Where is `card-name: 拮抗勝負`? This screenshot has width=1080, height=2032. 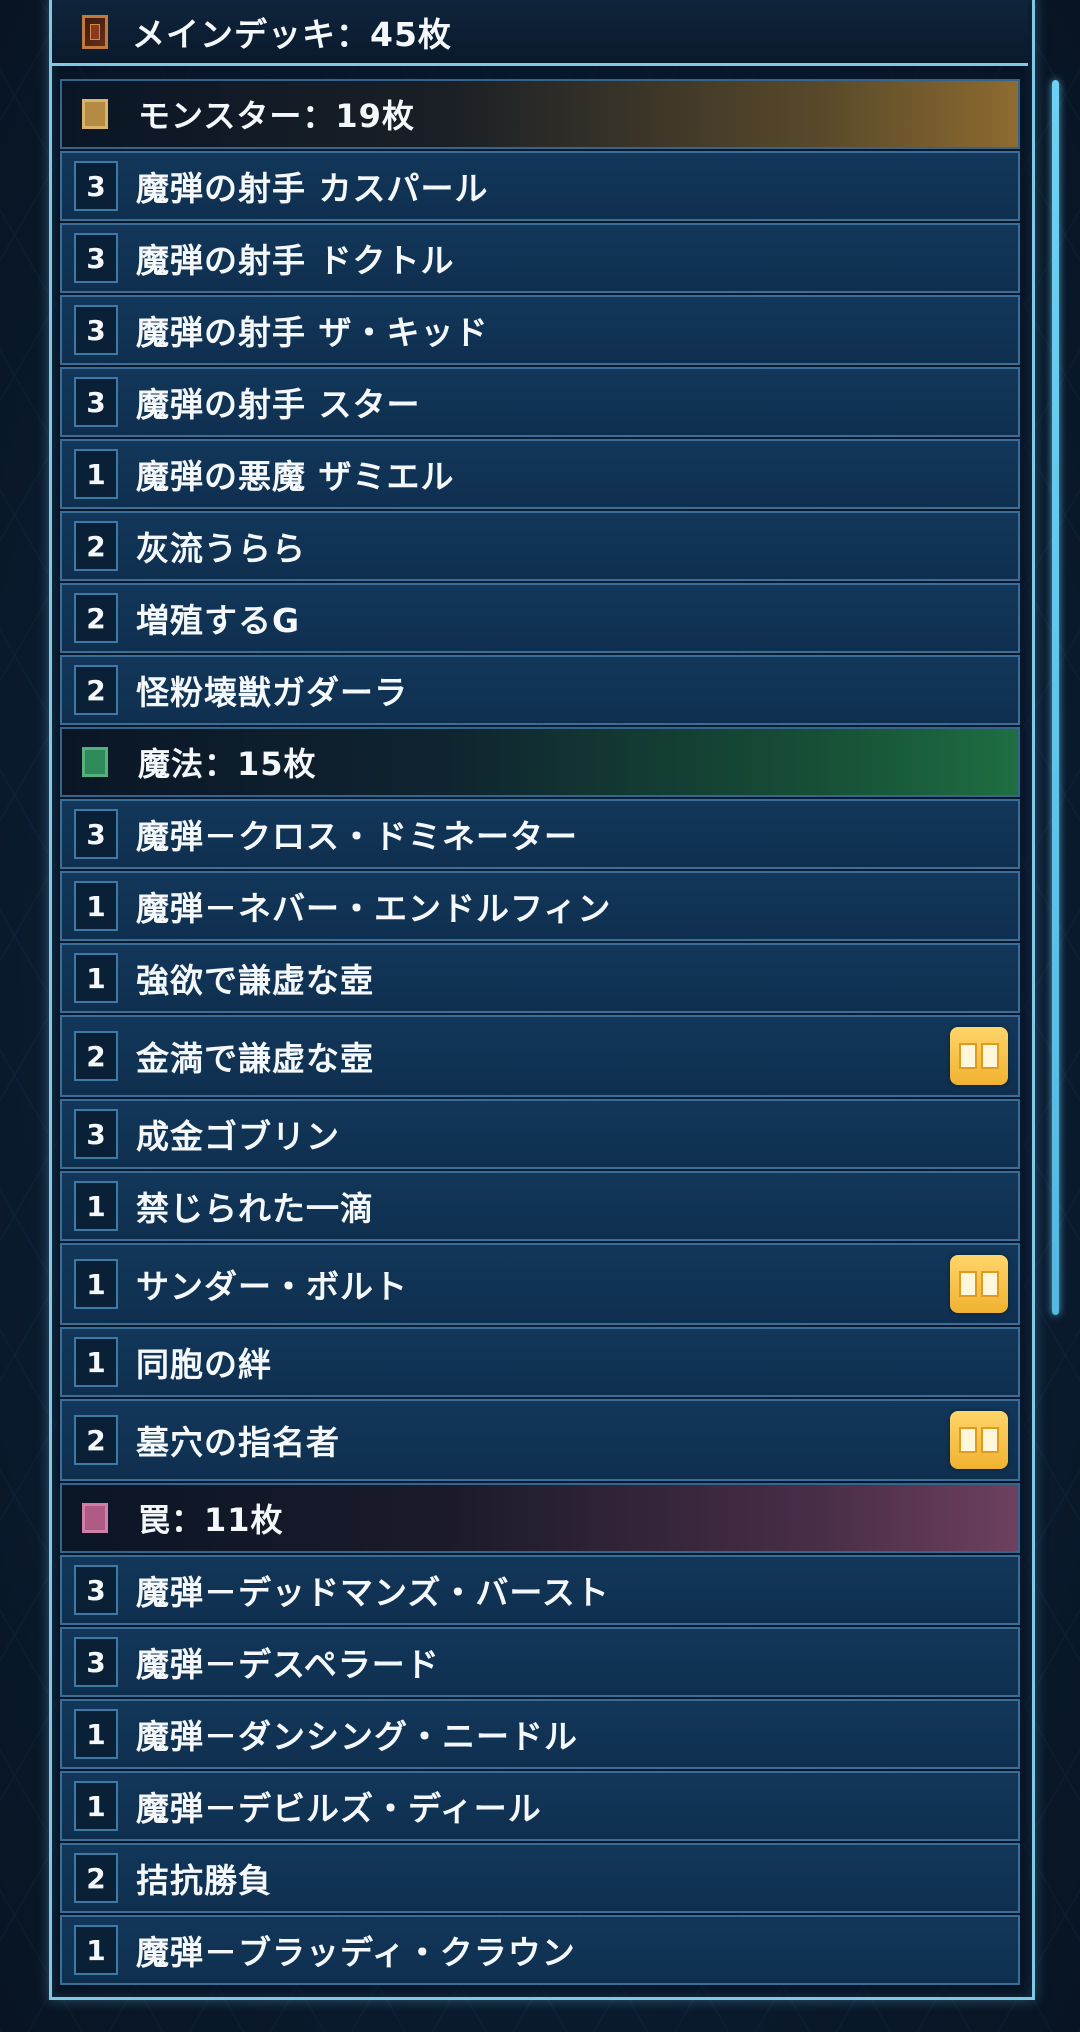
card-name: 拮抗勝負 is located at coordinates (204, 1880).